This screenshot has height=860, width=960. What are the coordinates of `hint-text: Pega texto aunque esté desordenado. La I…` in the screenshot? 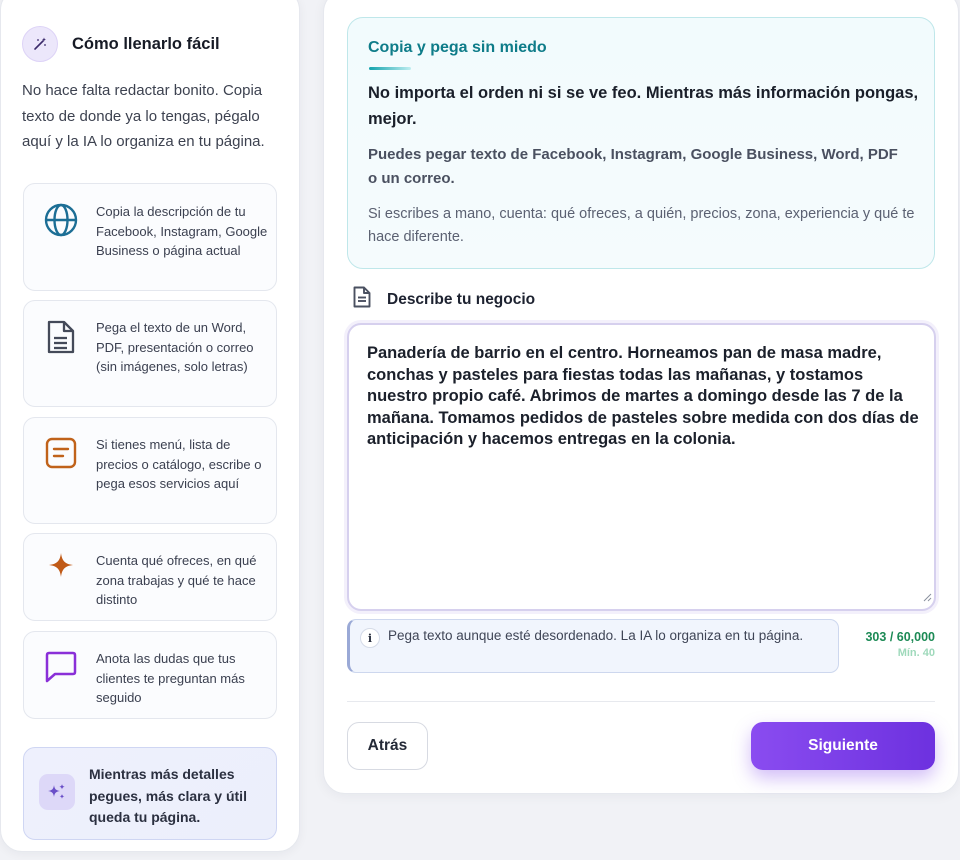 It's located at (596, 635).